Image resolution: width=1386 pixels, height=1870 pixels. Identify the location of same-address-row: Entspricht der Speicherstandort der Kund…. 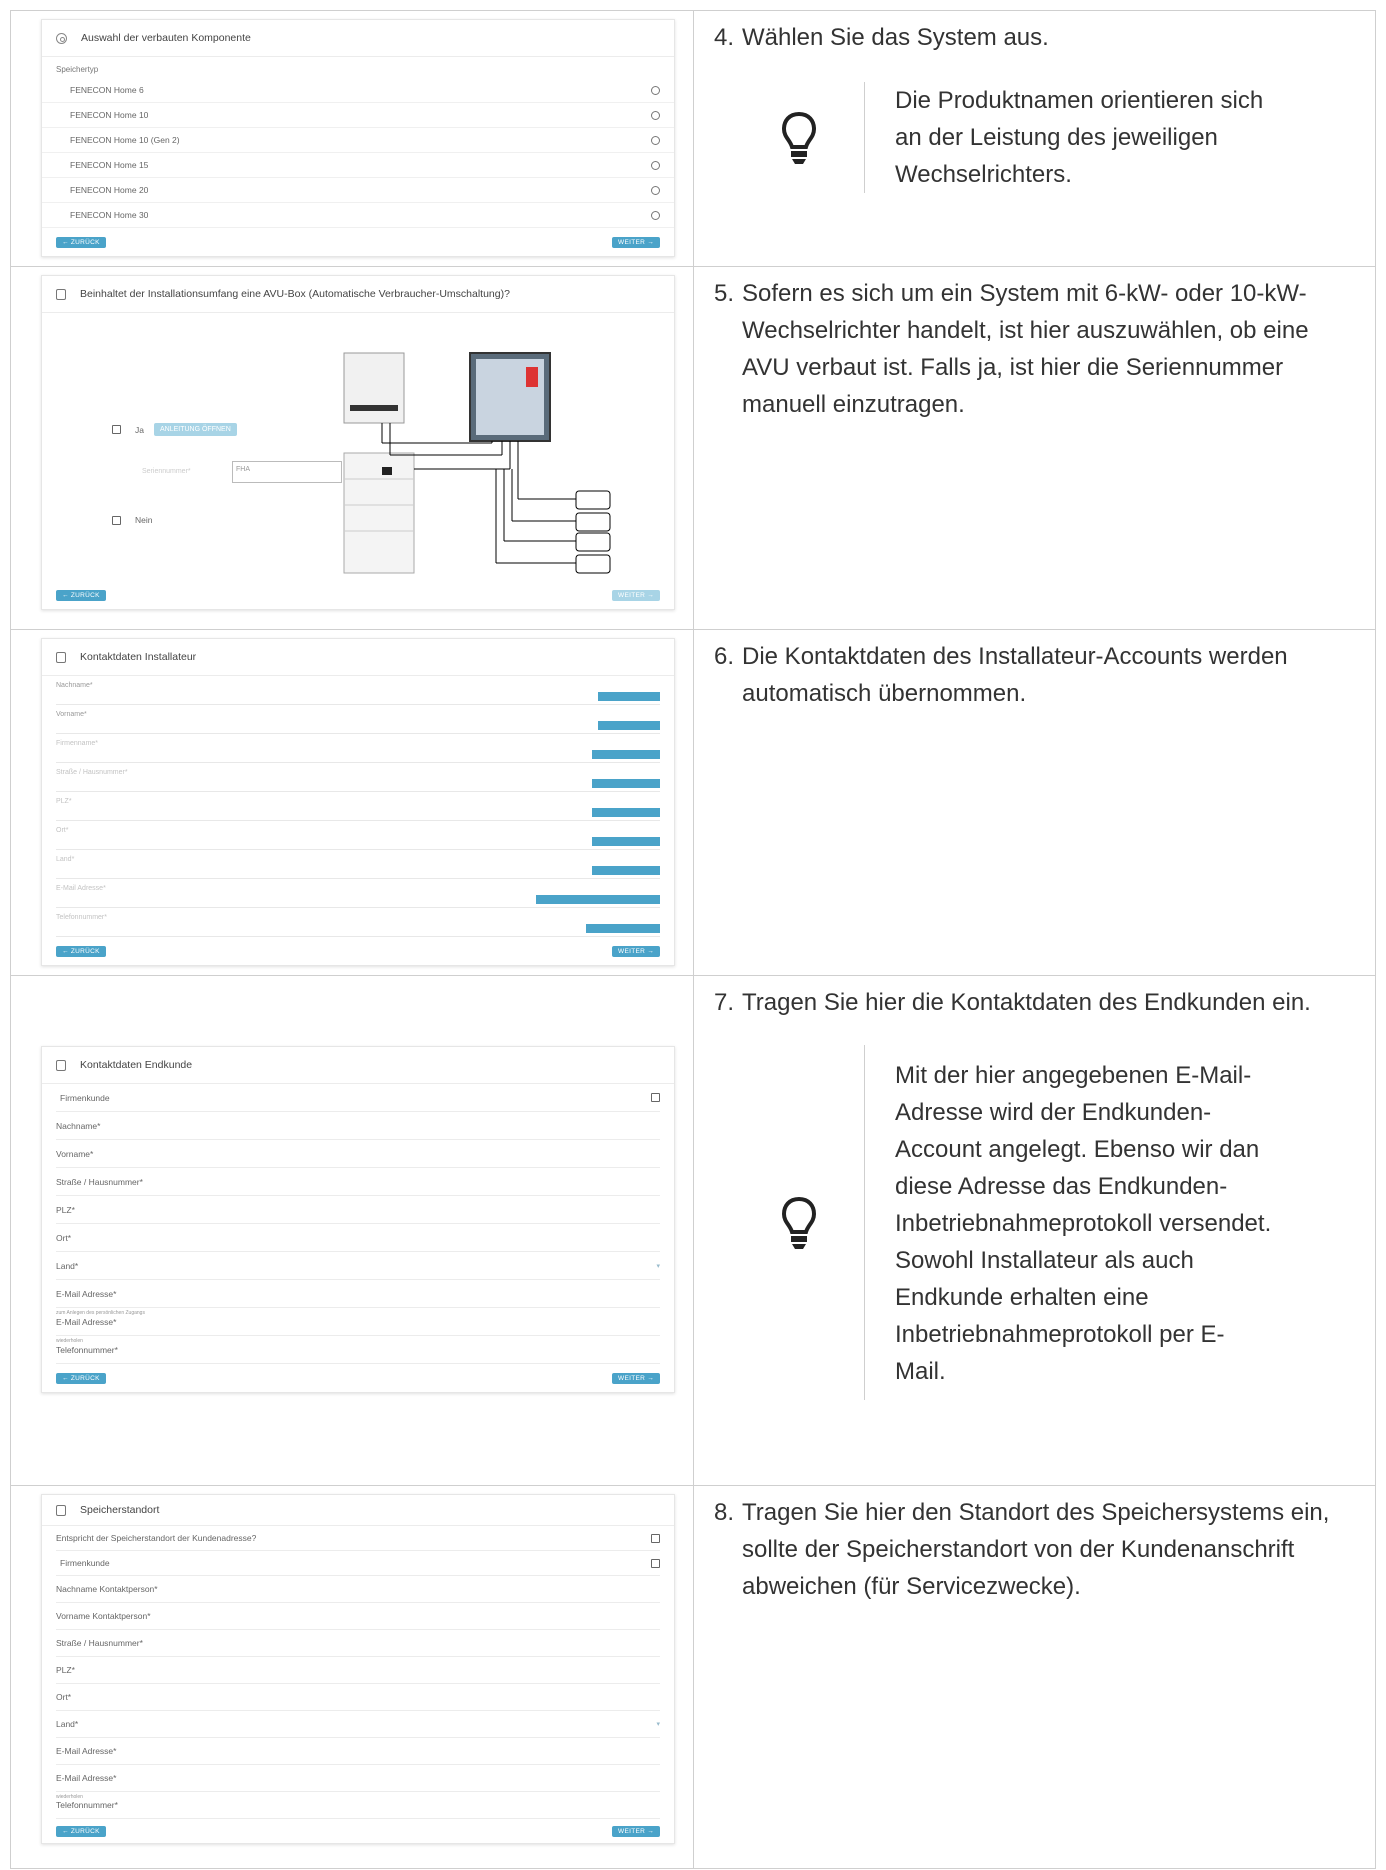
(358, 1538).